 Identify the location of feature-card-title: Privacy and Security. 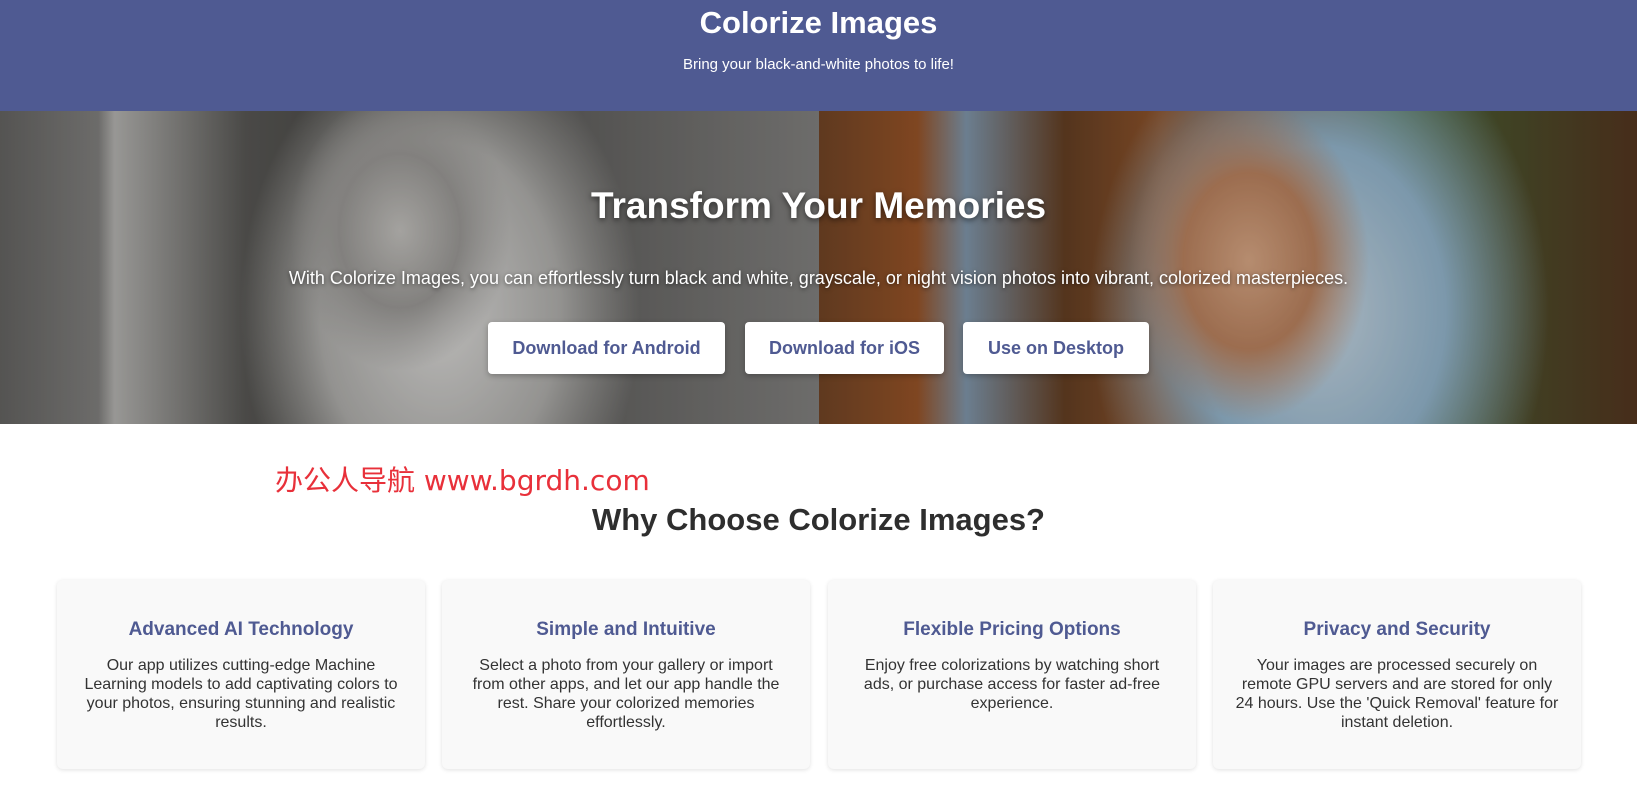
(1397, 629).